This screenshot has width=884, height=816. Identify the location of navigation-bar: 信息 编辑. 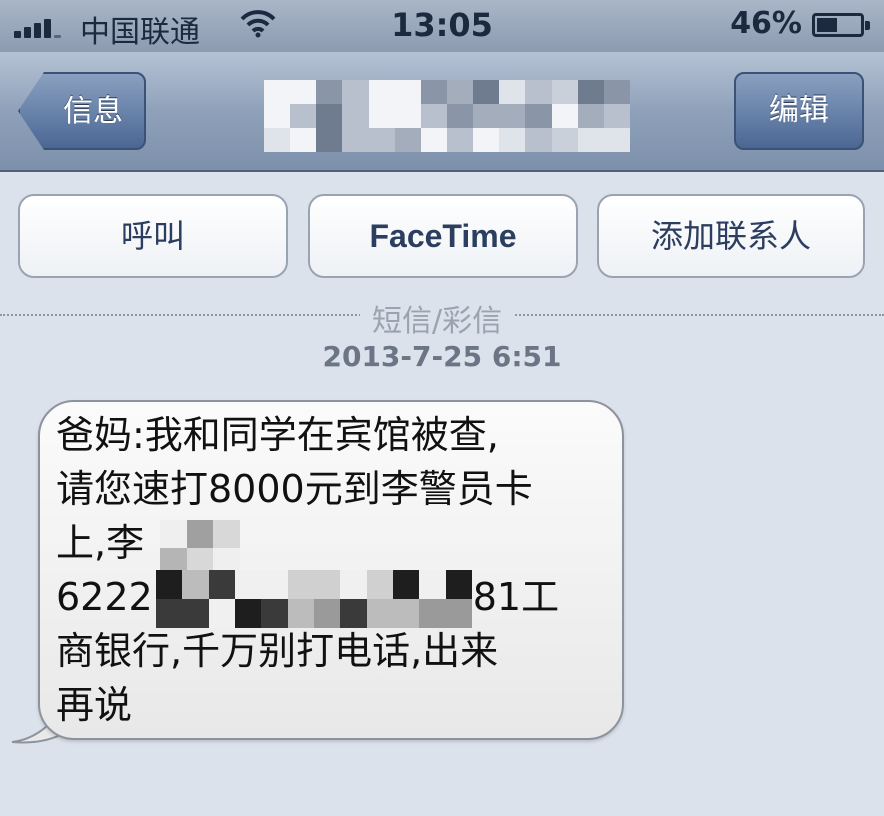
(442, 112).